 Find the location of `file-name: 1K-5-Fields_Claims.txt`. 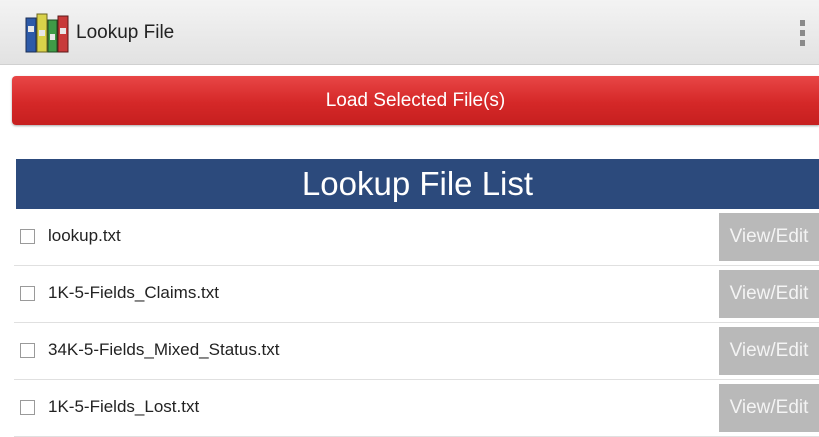

file-name: 1K-5-Fields_Claims.txt is located at coordinates (133, 292).